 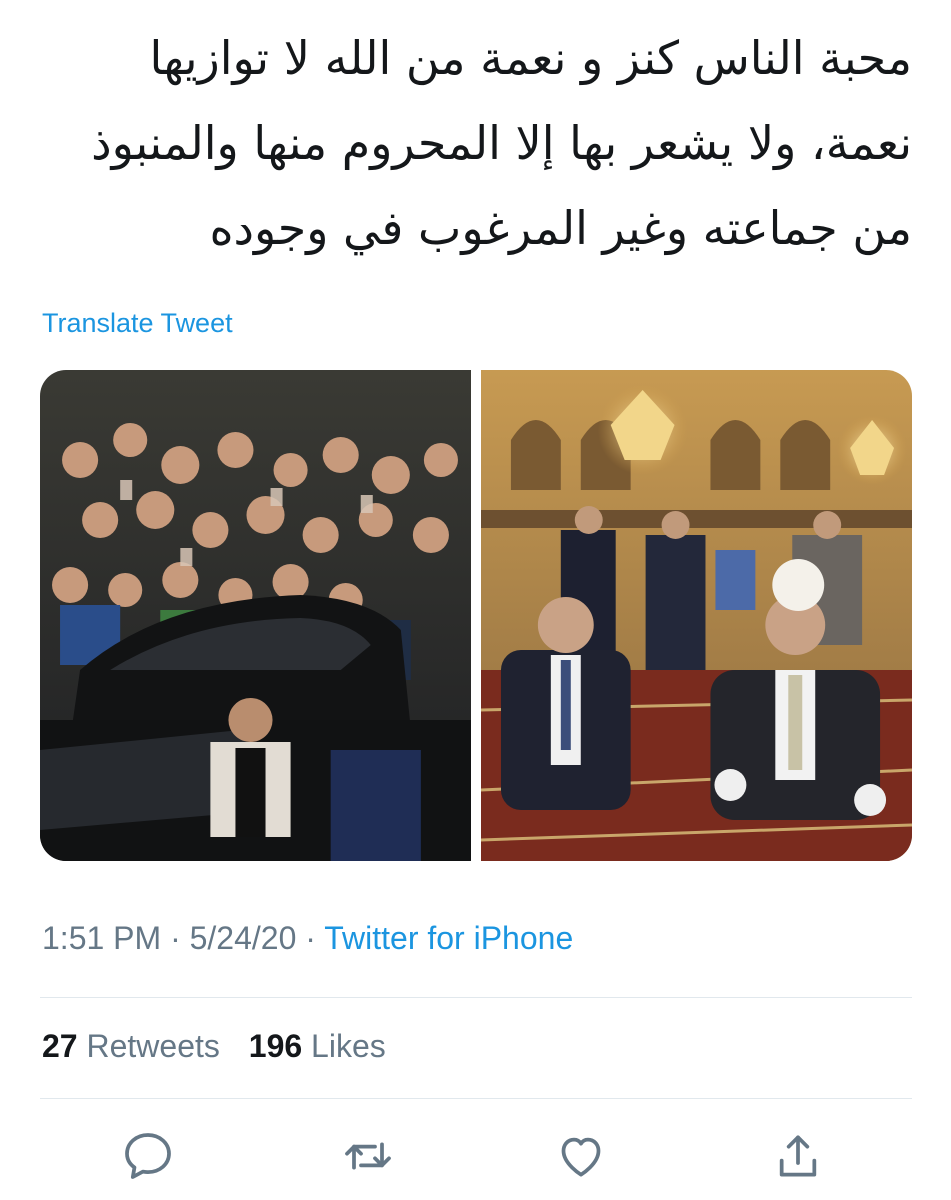 I want to click on like-icon, so click(x=581, y=1157).